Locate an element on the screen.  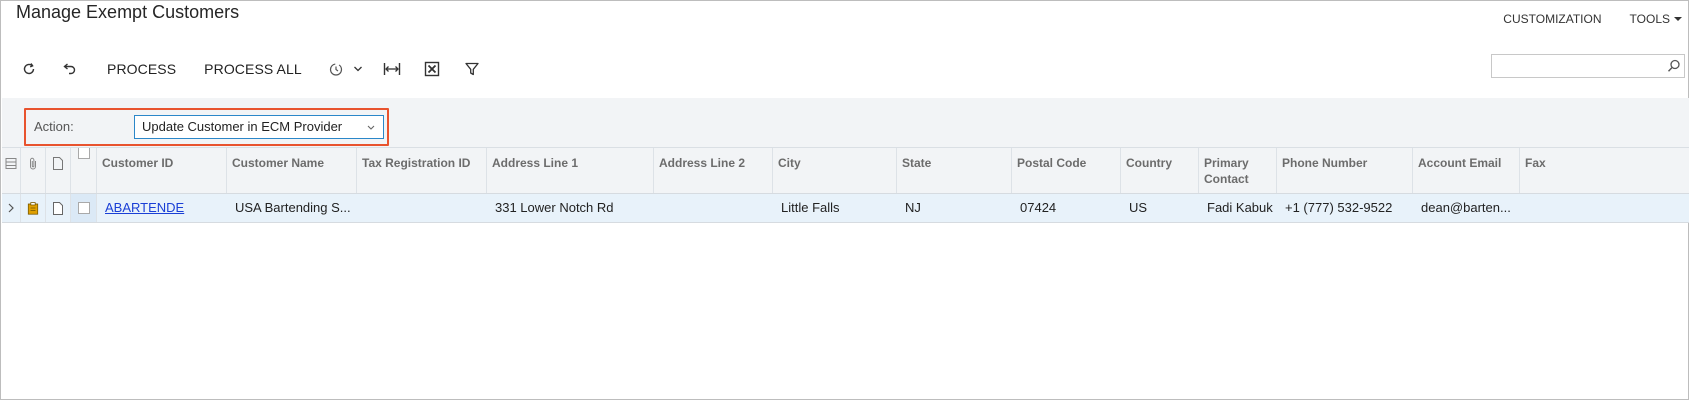
cell-phone-number: +1 (777) 532-9522 is located at coordinates (1339, 207).